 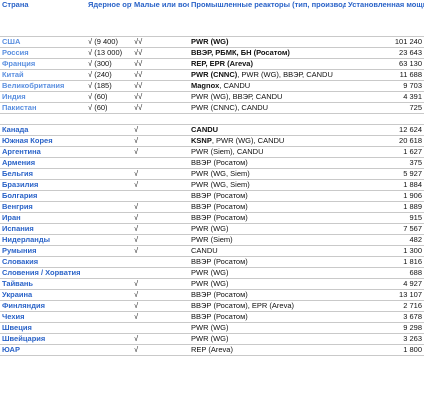 What do you see at coordinates (43, 53) in the screenshot?
I see `cell-country: Россия` at bounding box center [43, 53].